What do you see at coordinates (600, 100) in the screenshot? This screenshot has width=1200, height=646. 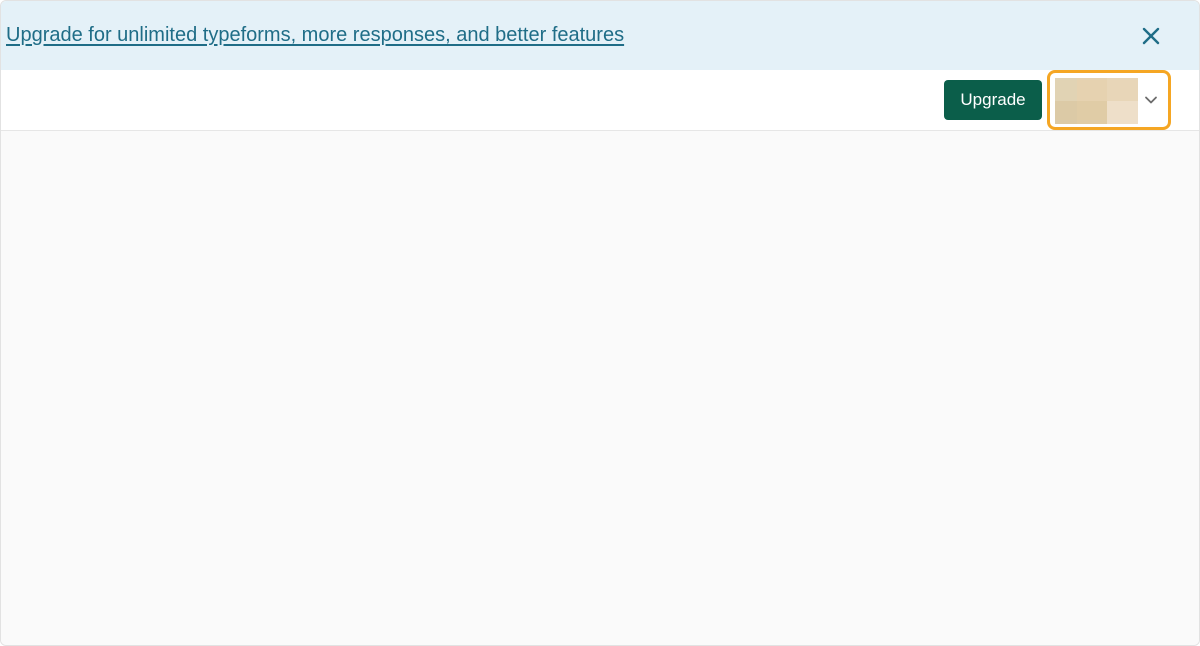 I see `top-bar: Upgrade` at bounding box center [600, 100].